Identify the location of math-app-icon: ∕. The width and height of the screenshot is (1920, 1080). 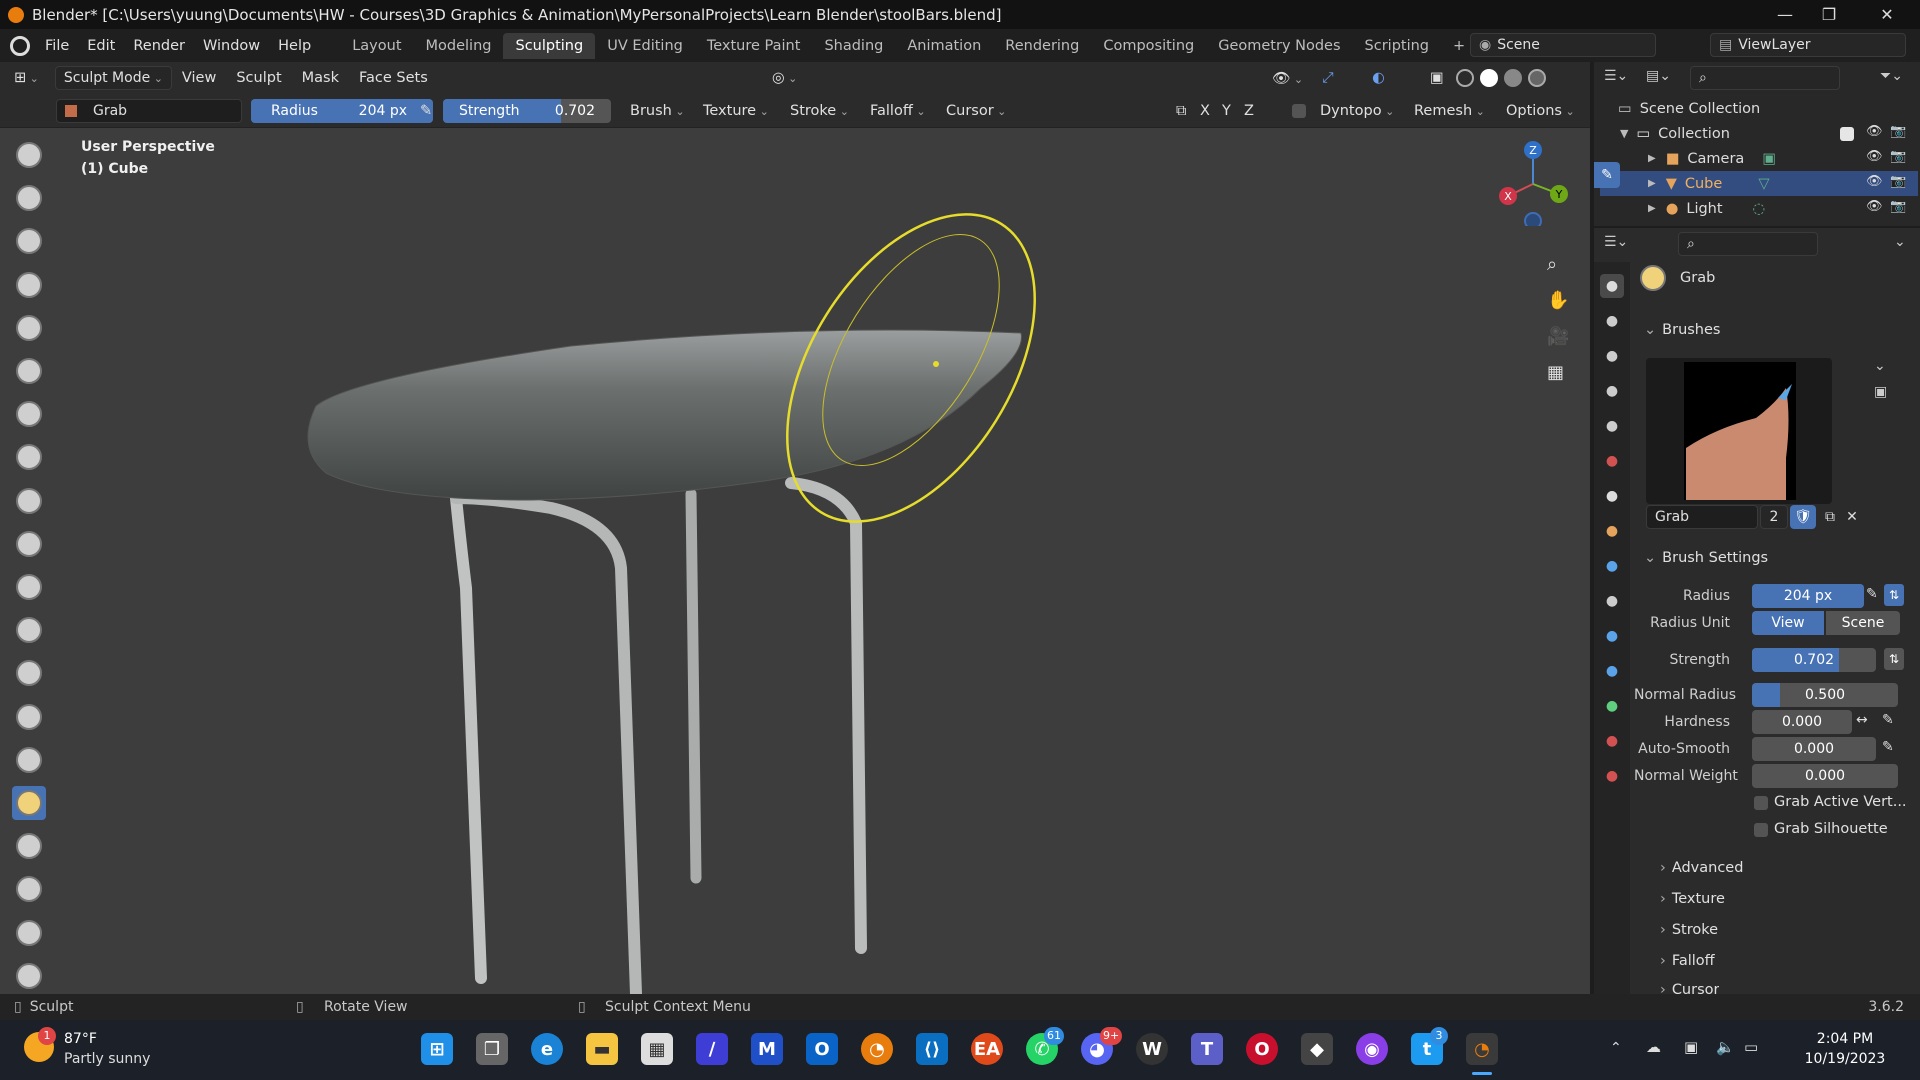
(712, 1049).